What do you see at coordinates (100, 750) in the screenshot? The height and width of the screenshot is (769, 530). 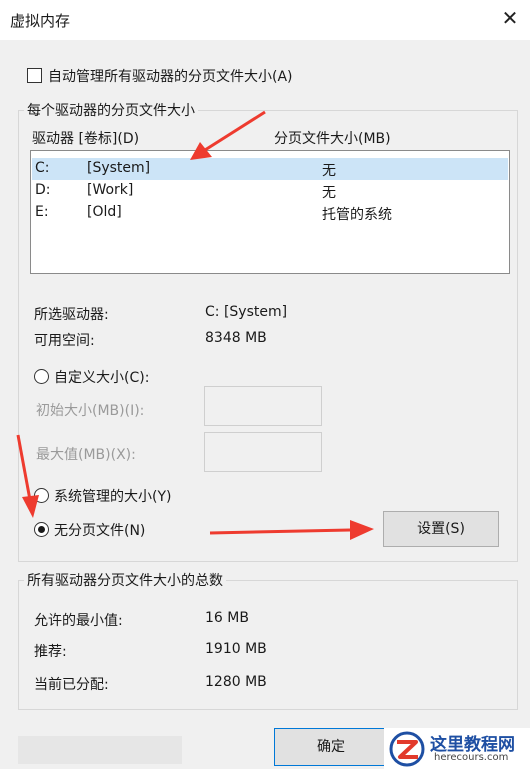 I see `blurred-region` at bounding box center [100, 750].